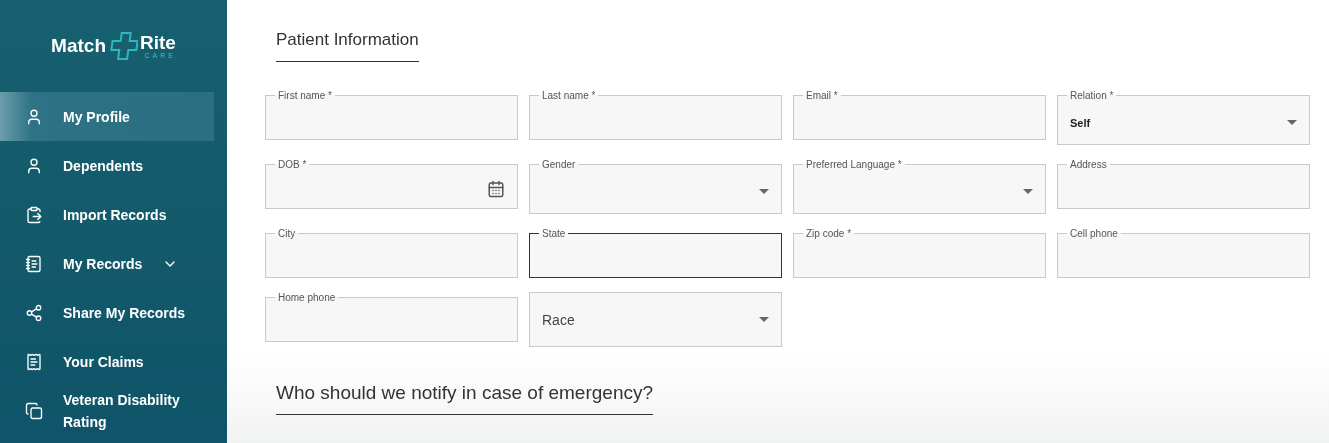 The image size is (1329, 443). What do you see at coordinates (34, 410) in the screenshot?
I see `copy-icon` at bounding box center [34, 410].